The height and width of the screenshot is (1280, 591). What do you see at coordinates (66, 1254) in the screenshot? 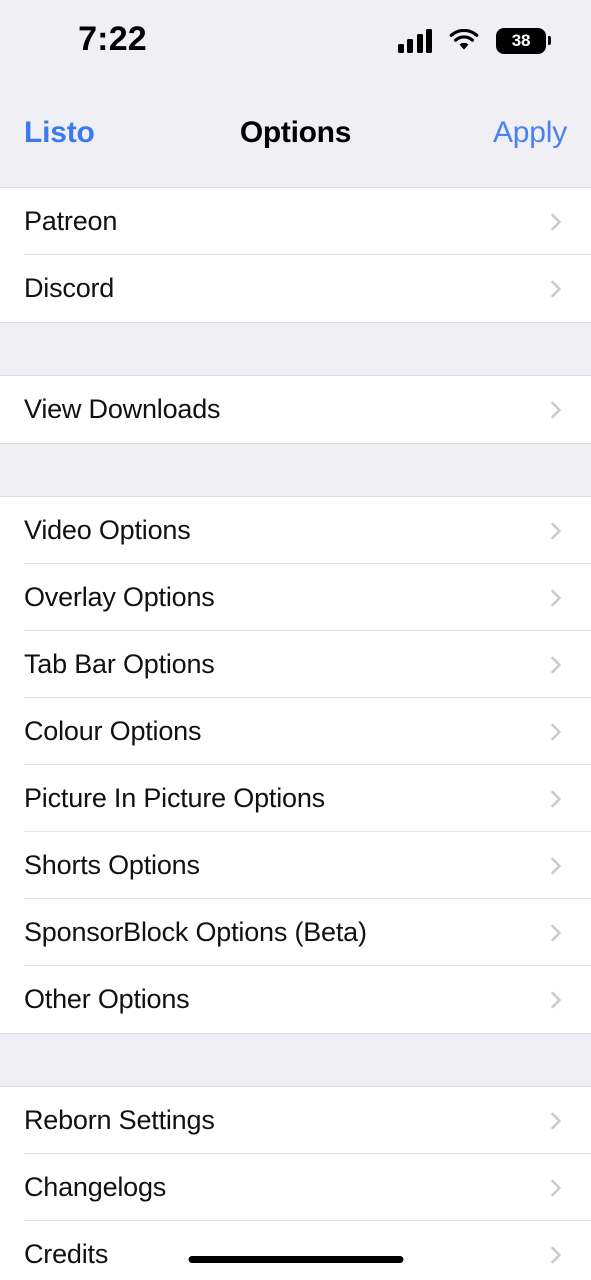
I see `list-item-label: Credits` at bounding box center [66, 1254].